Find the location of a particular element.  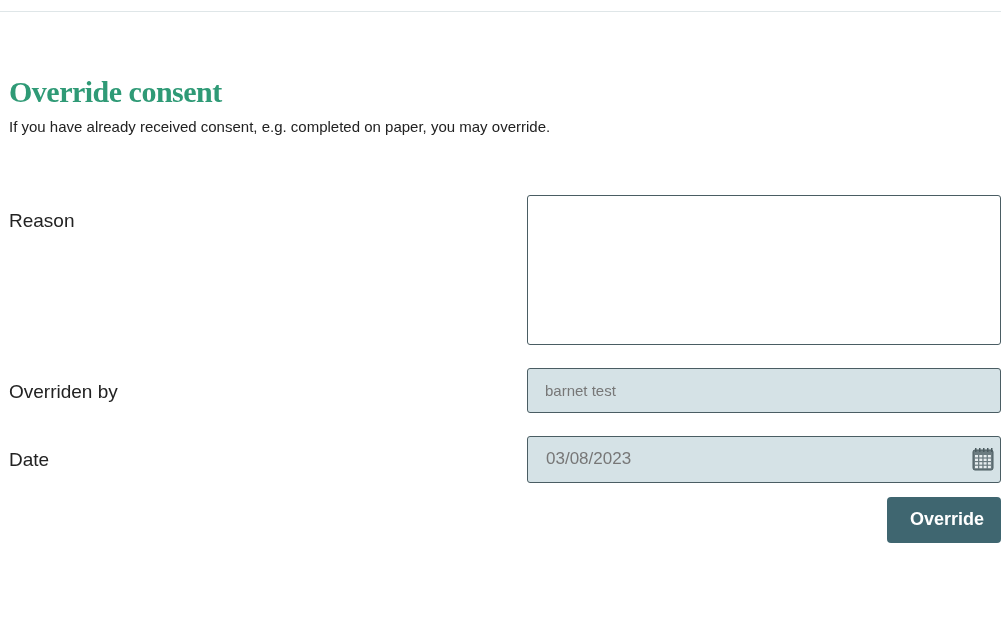

field-label: Date is located at coordinates (30, 459).